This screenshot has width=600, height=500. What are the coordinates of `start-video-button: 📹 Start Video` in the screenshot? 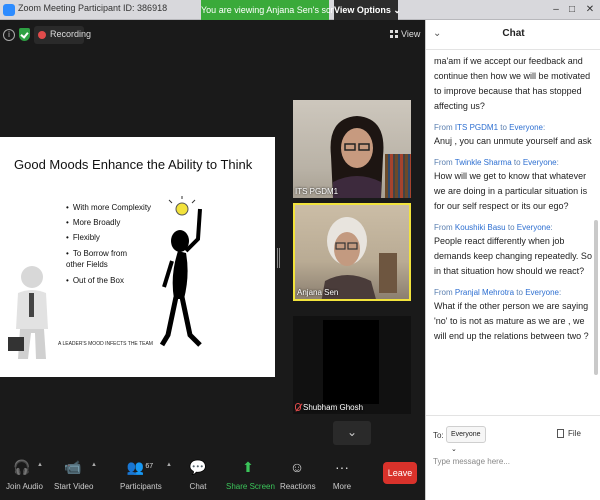 It's located at (74, 474).